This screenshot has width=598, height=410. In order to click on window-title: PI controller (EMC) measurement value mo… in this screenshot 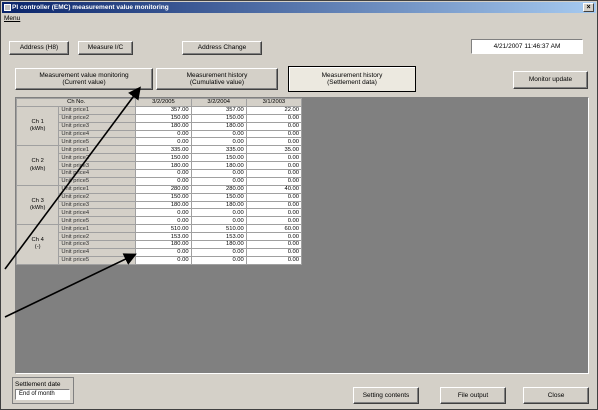, I will do `click(90, 7)`.